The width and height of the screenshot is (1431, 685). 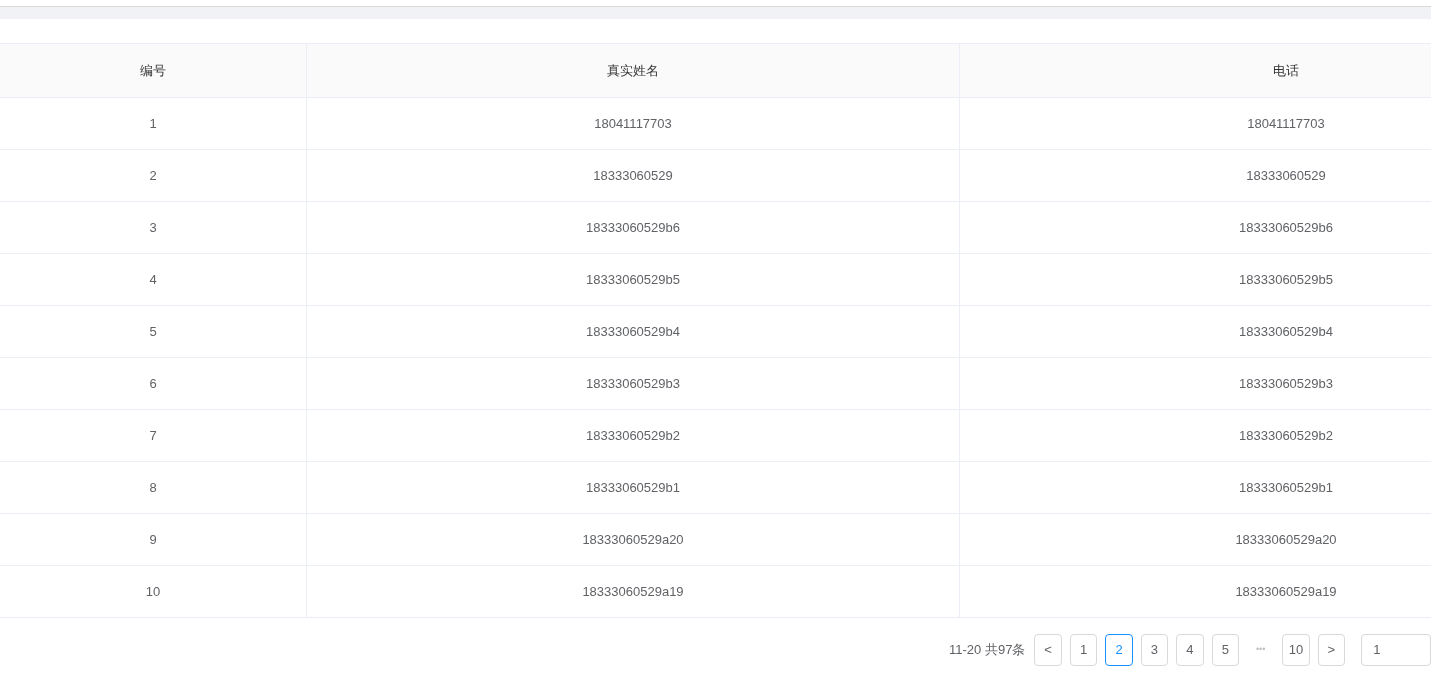 What do you see at coordinates (633, 70) in the screenshot?
I see `column-header: 真实姓名` at bounding box center [633, 70].